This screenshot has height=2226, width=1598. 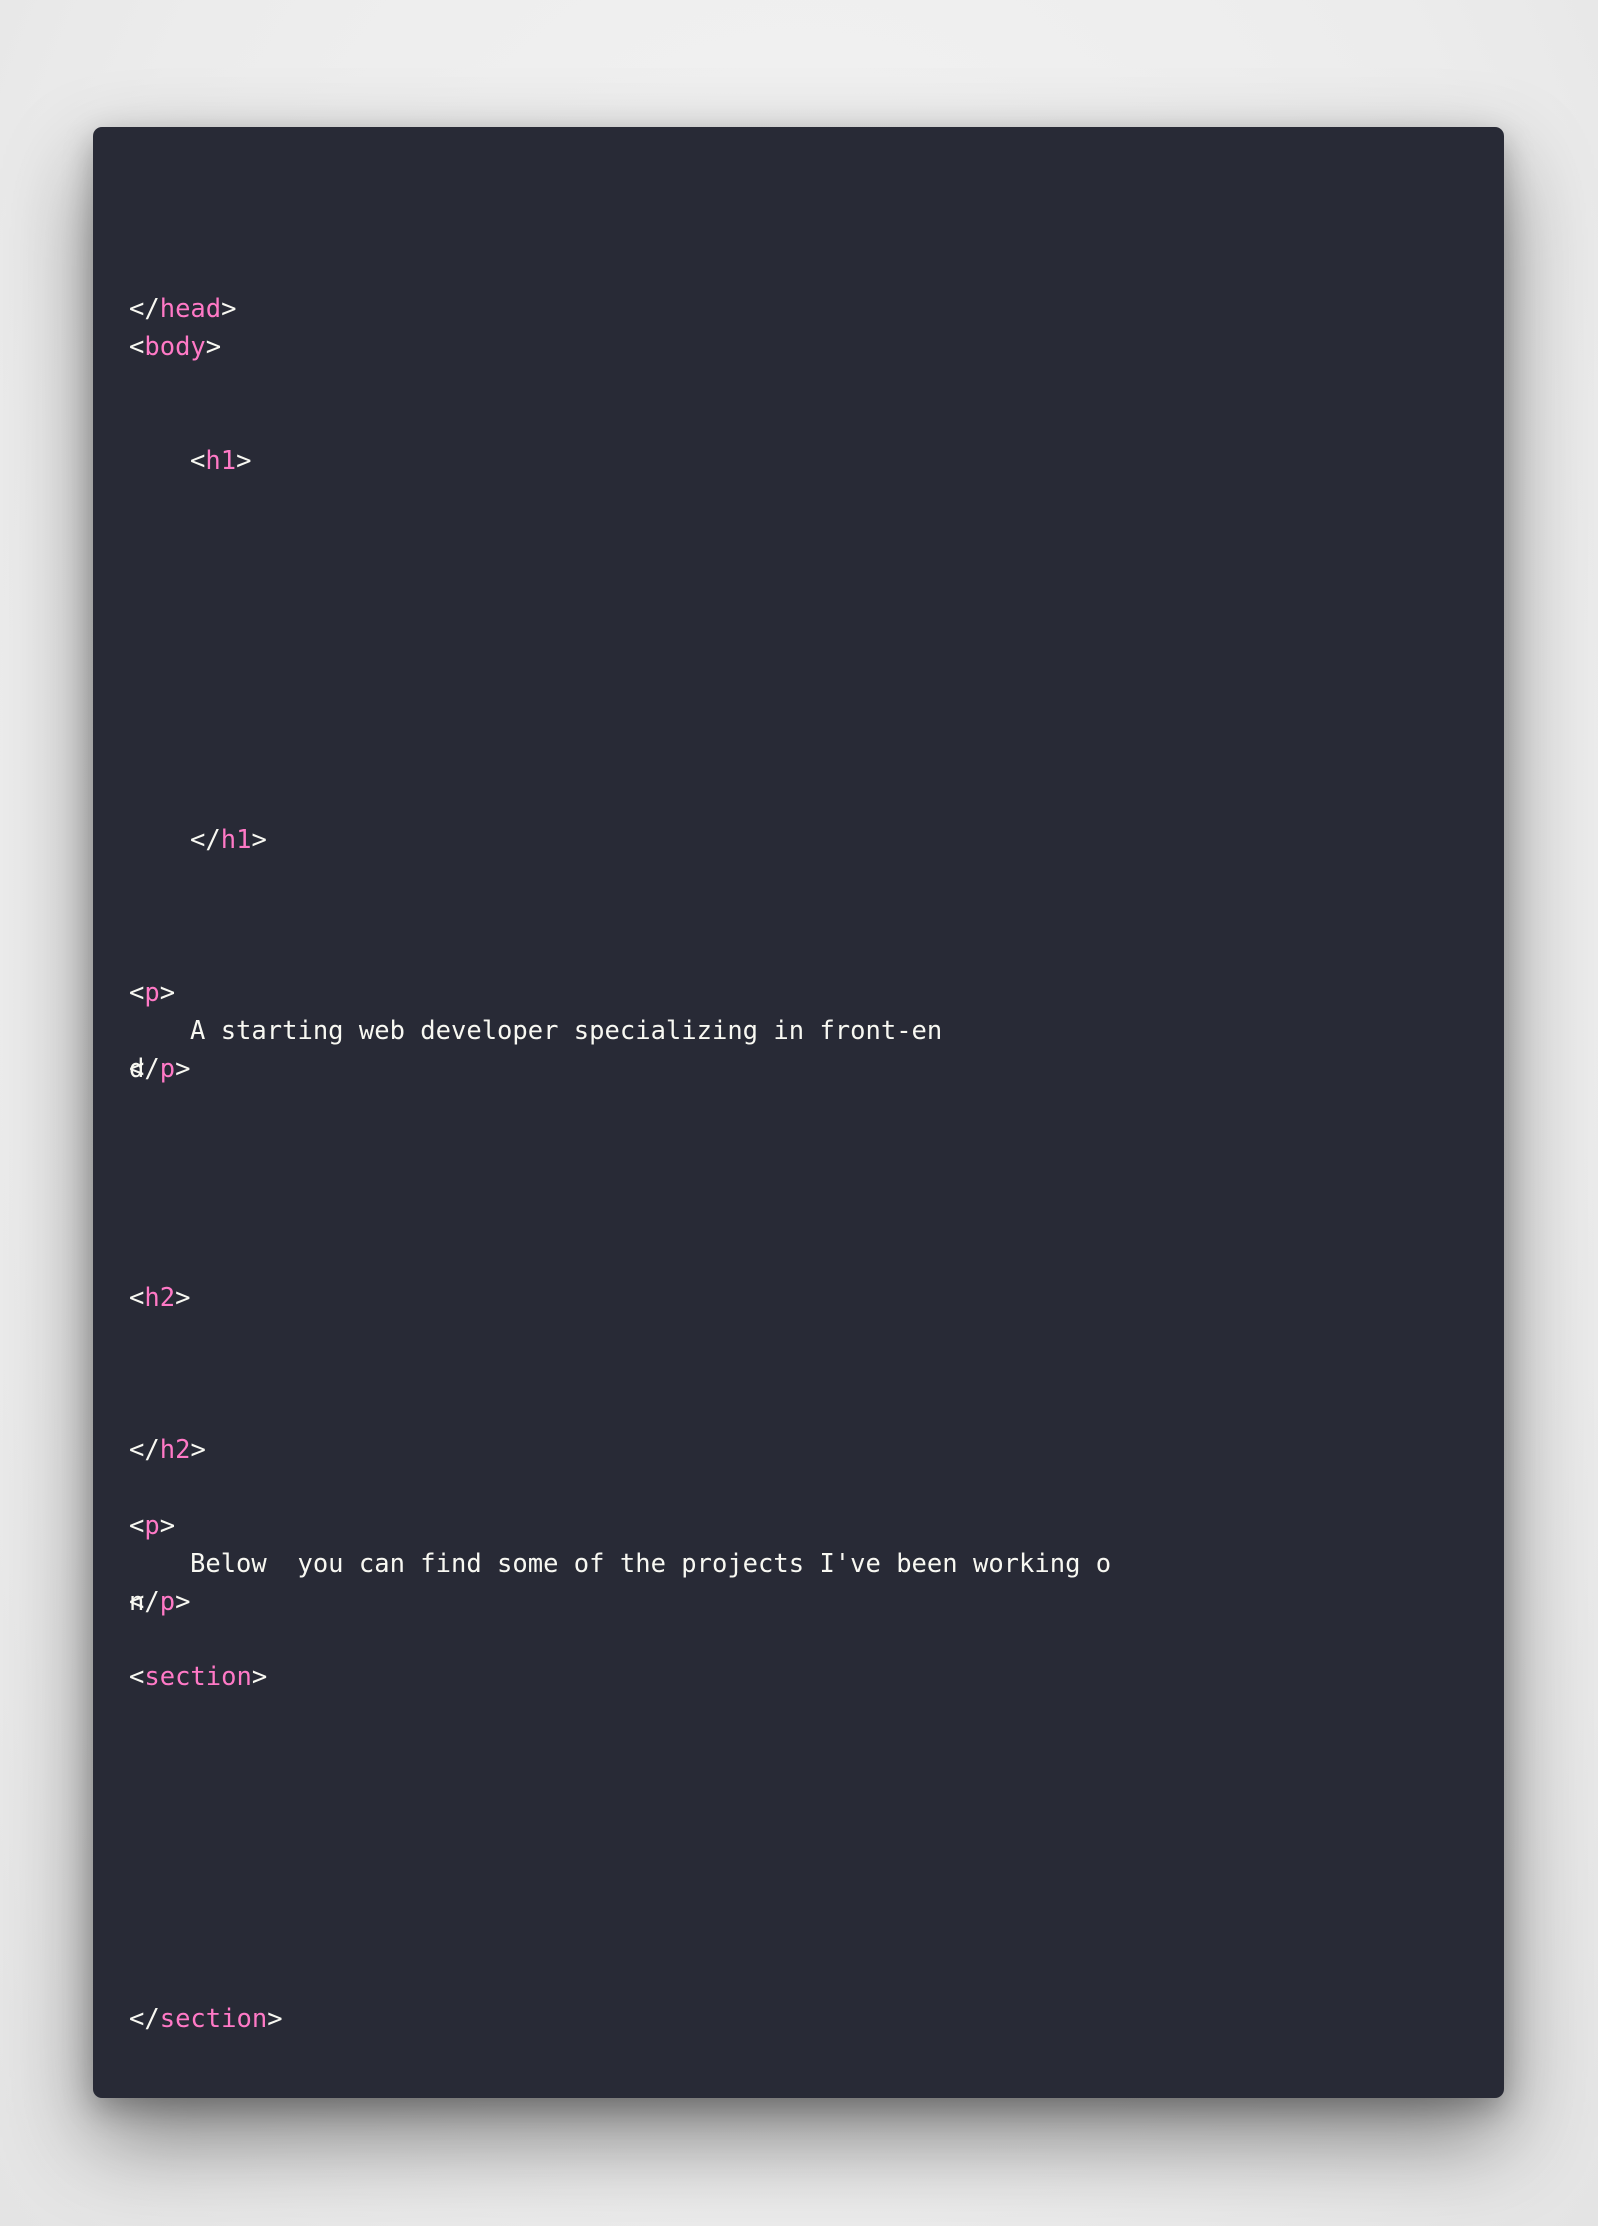 What do you see at coordinates (137, 1602) in the screenshot?
I see `wrapped-char: n` at bounding box center [137, 1602].